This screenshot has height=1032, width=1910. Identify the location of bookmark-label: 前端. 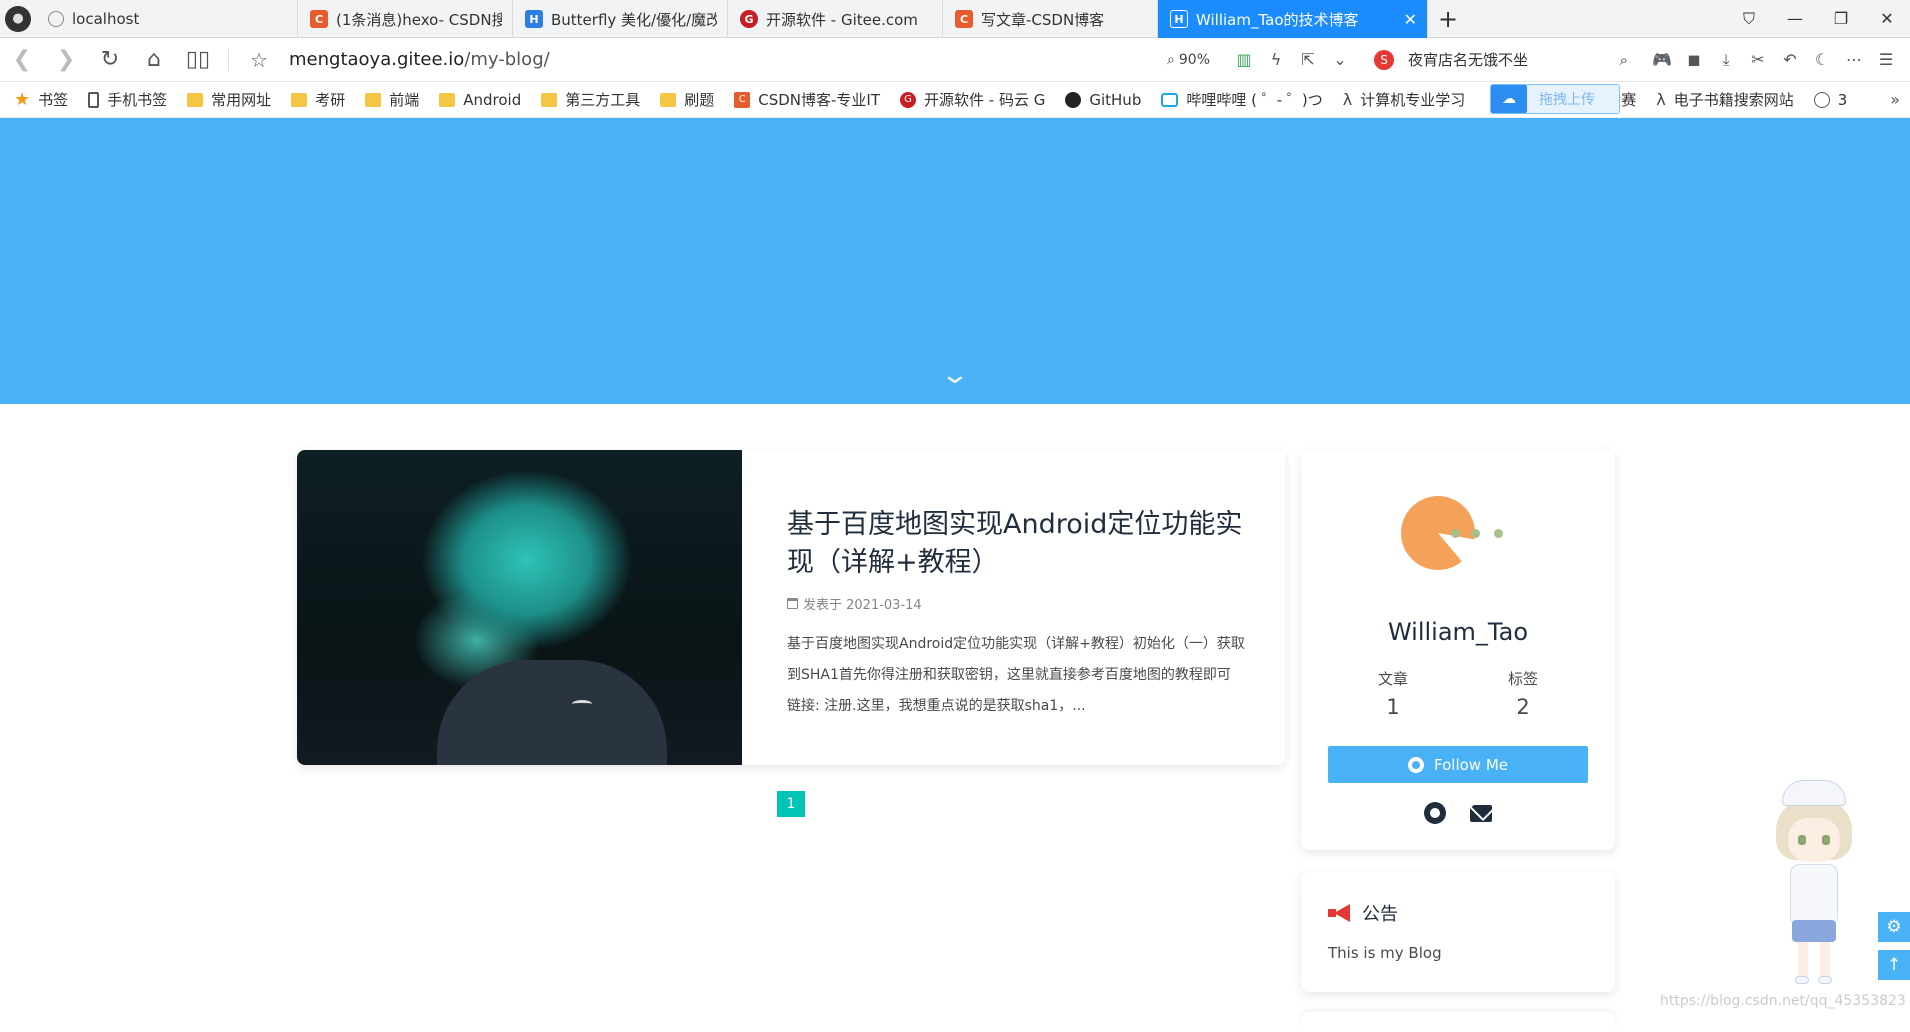
(404, 100).